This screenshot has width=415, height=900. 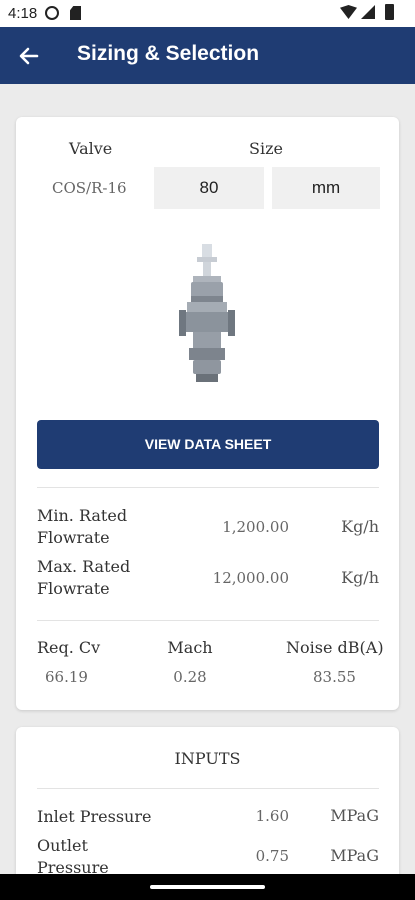 What do you see at coordinates (255, 527) in the screenshot?
I see `min-flowrate-value: 1,200.00` at bounding box center [255, 527].